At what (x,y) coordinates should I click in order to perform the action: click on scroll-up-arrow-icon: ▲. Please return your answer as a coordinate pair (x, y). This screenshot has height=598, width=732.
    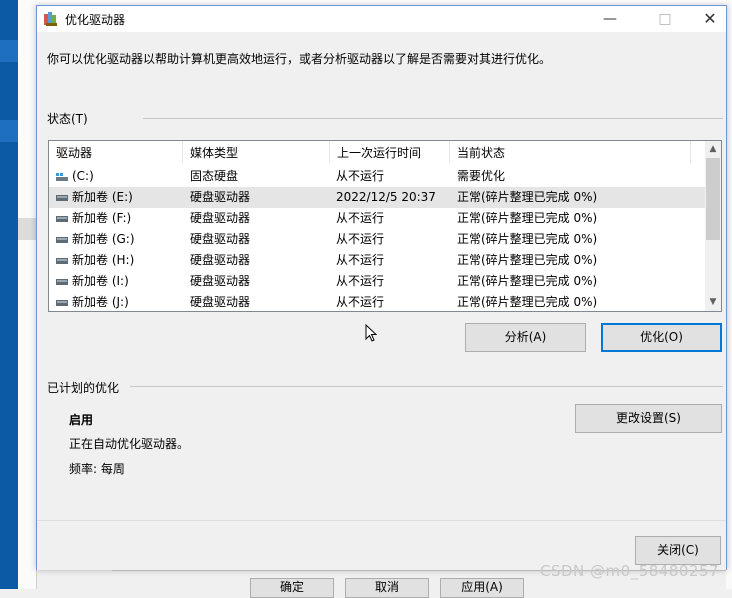
    Looking at the image, I should click on (713, 149).